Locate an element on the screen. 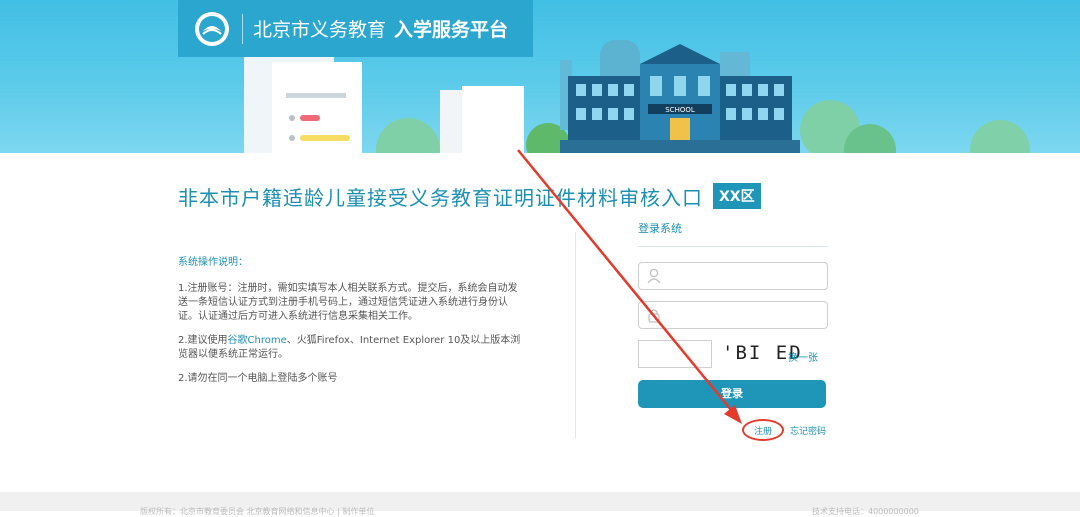  login-panel: 登录系统 'BI ED 换一张 登录 注册 忘记密码 is located at coordinates (733, 330).